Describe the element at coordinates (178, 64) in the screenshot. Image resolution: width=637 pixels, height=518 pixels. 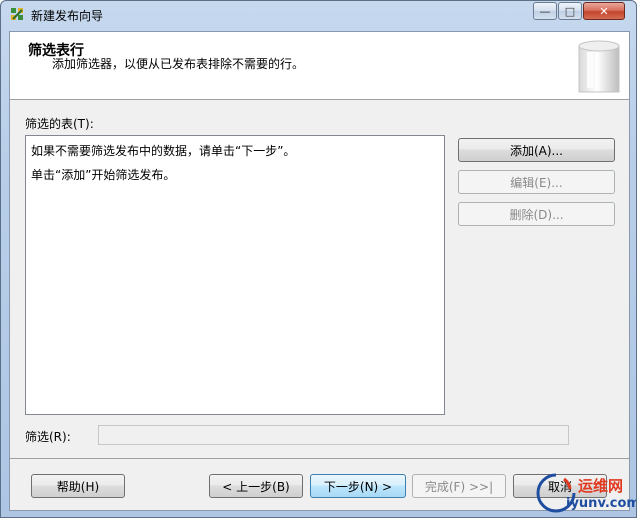
I see `page-subtitle: 添加筛选器，以便从已发布表排除不需要的行。` at that location.